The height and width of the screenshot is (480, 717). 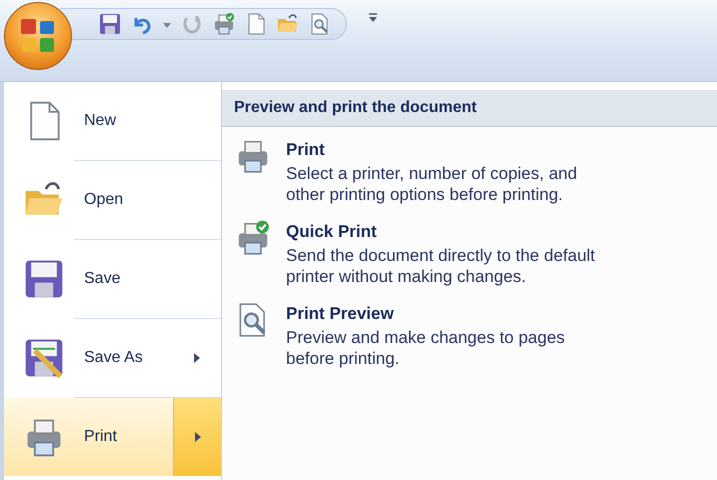 I want to click on caret-icon, so click(x=373, y=18).